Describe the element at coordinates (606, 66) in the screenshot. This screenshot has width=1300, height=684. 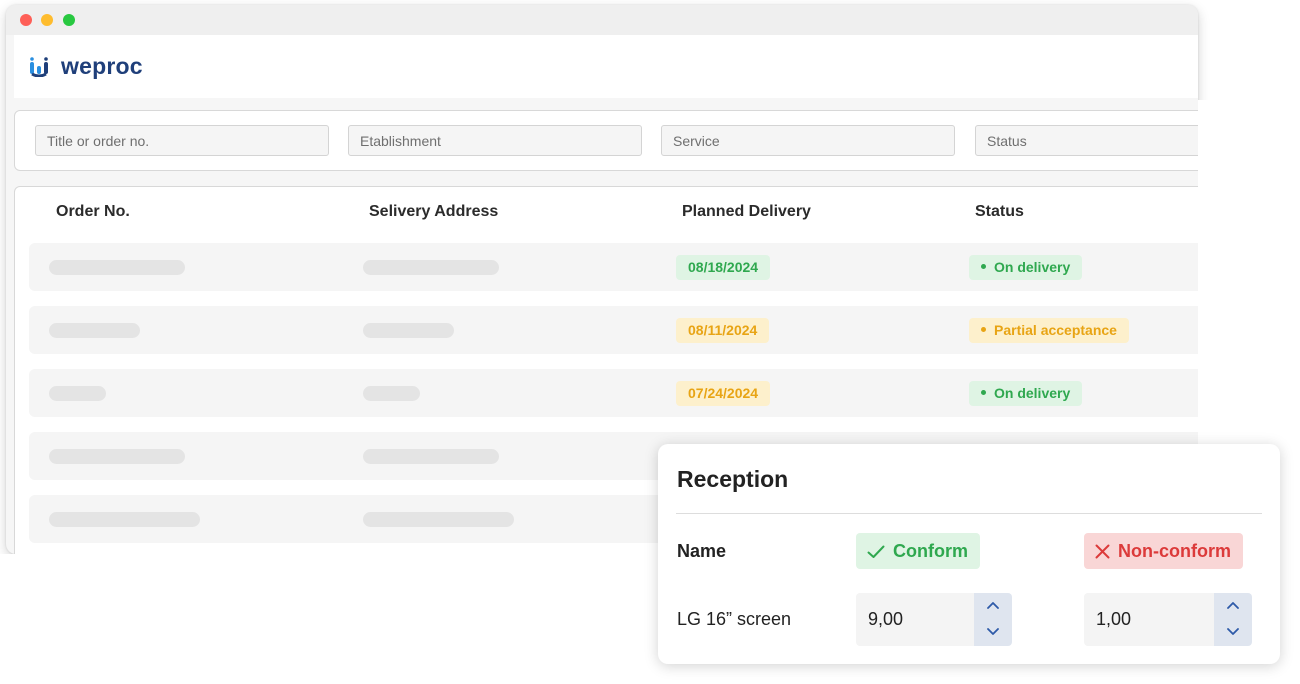
I see `app-header: weproc` at that location.